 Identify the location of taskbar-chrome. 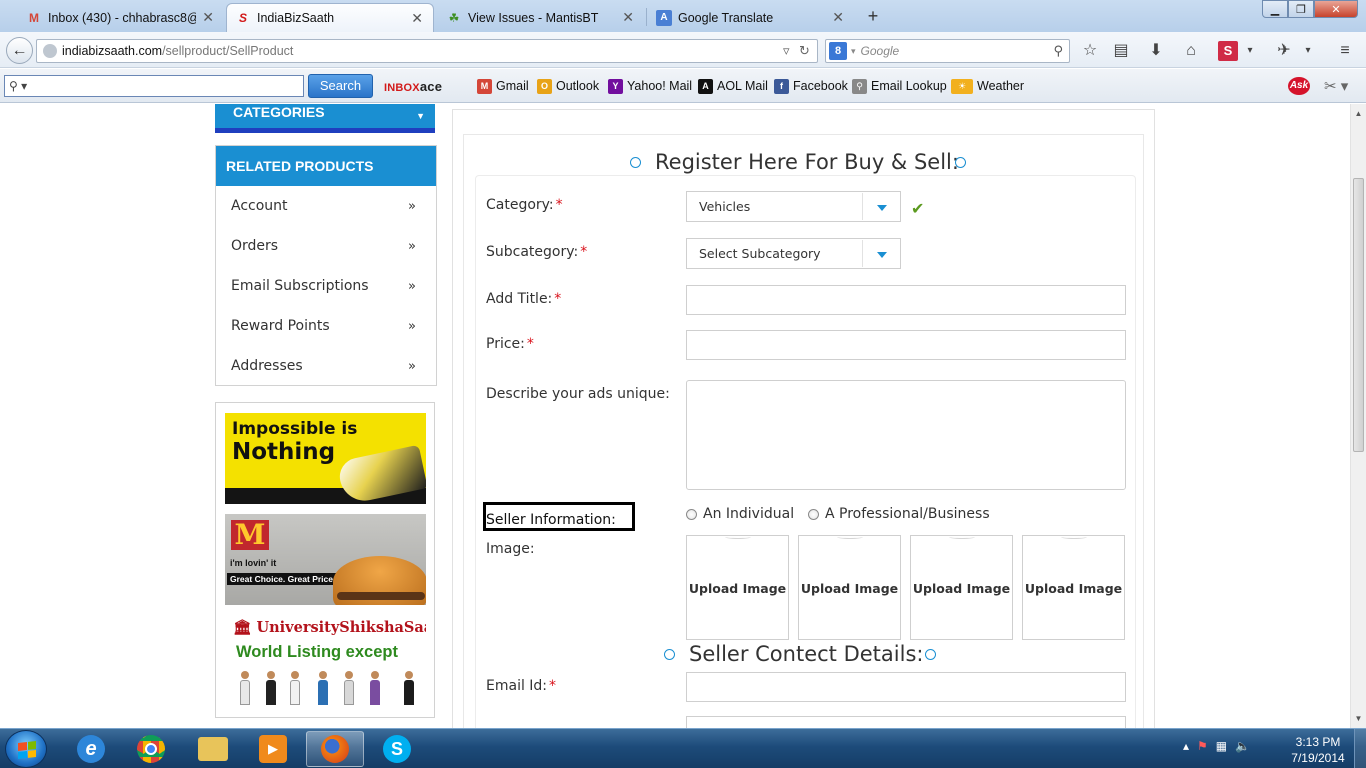
(151, 749).